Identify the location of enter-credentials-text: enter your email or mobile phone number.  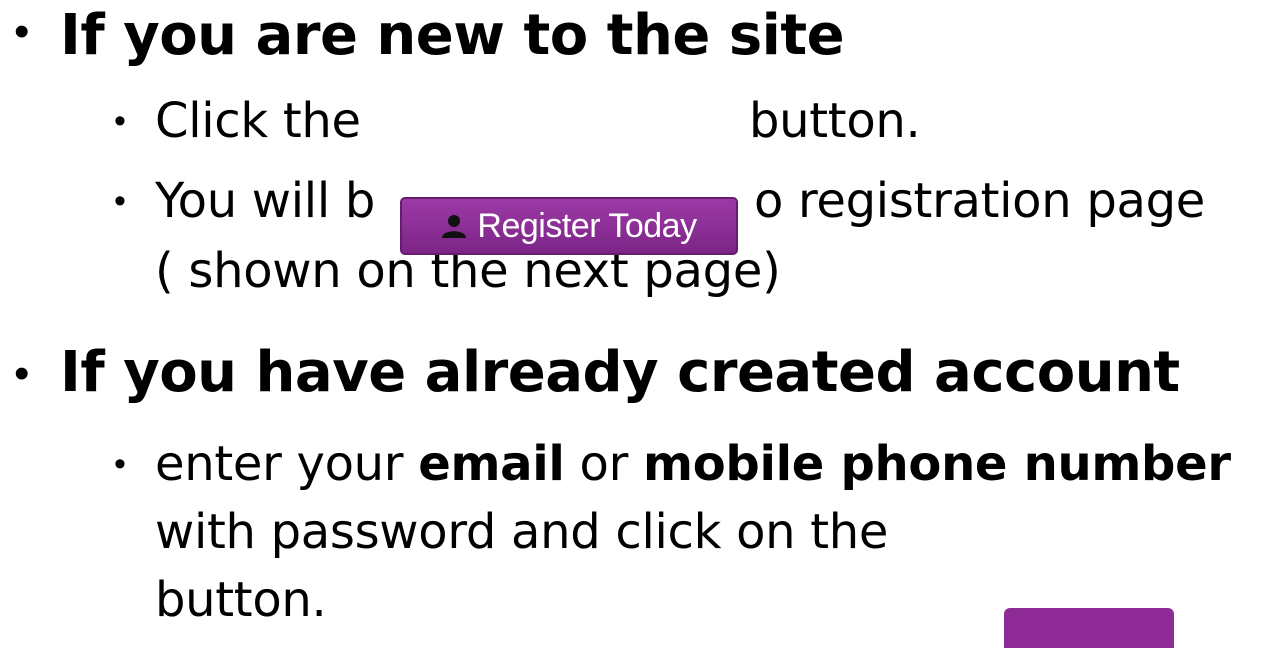
(693, 464).